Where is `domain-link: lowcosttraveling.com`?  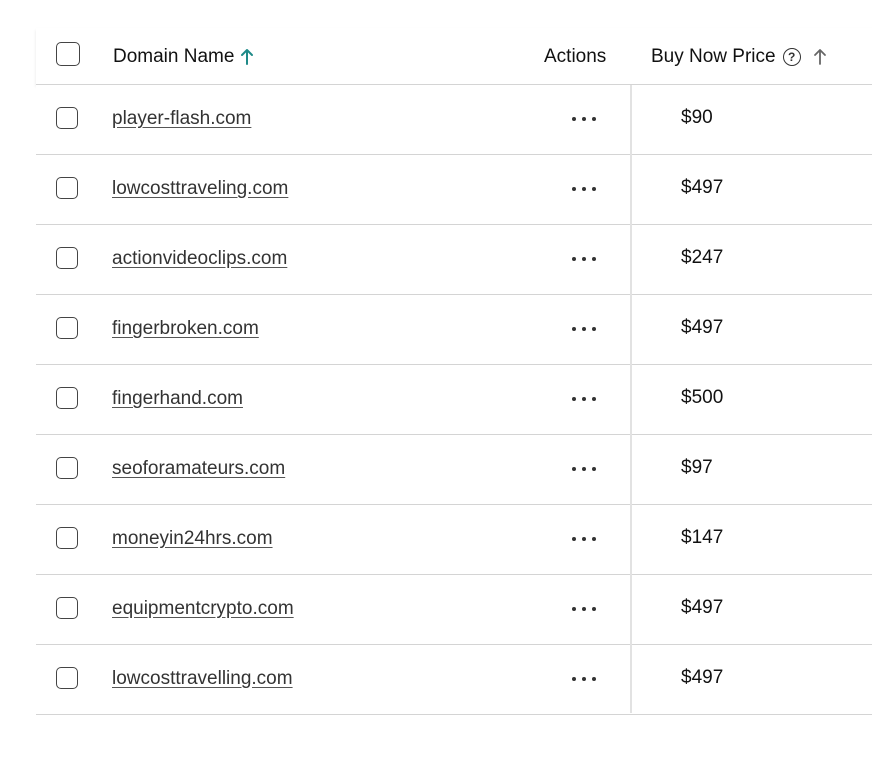
domain-link: lowcosttraveling.com is located at coordinates (200, 189).